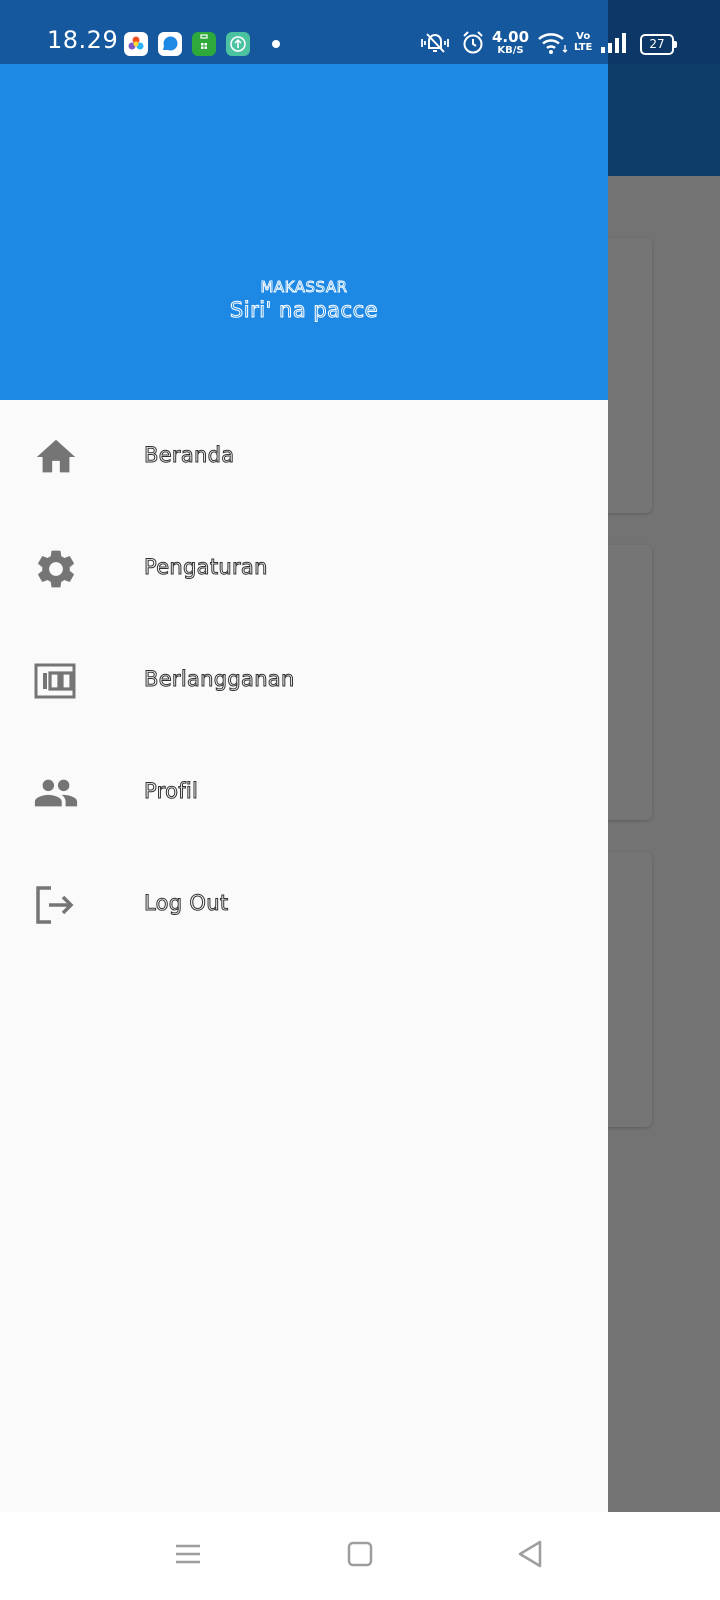 The image size is (720, 1600). Describe the element at coordinates (304, 456) in the screenshot. I see `menu-item-beranda: Beranda` at that location.